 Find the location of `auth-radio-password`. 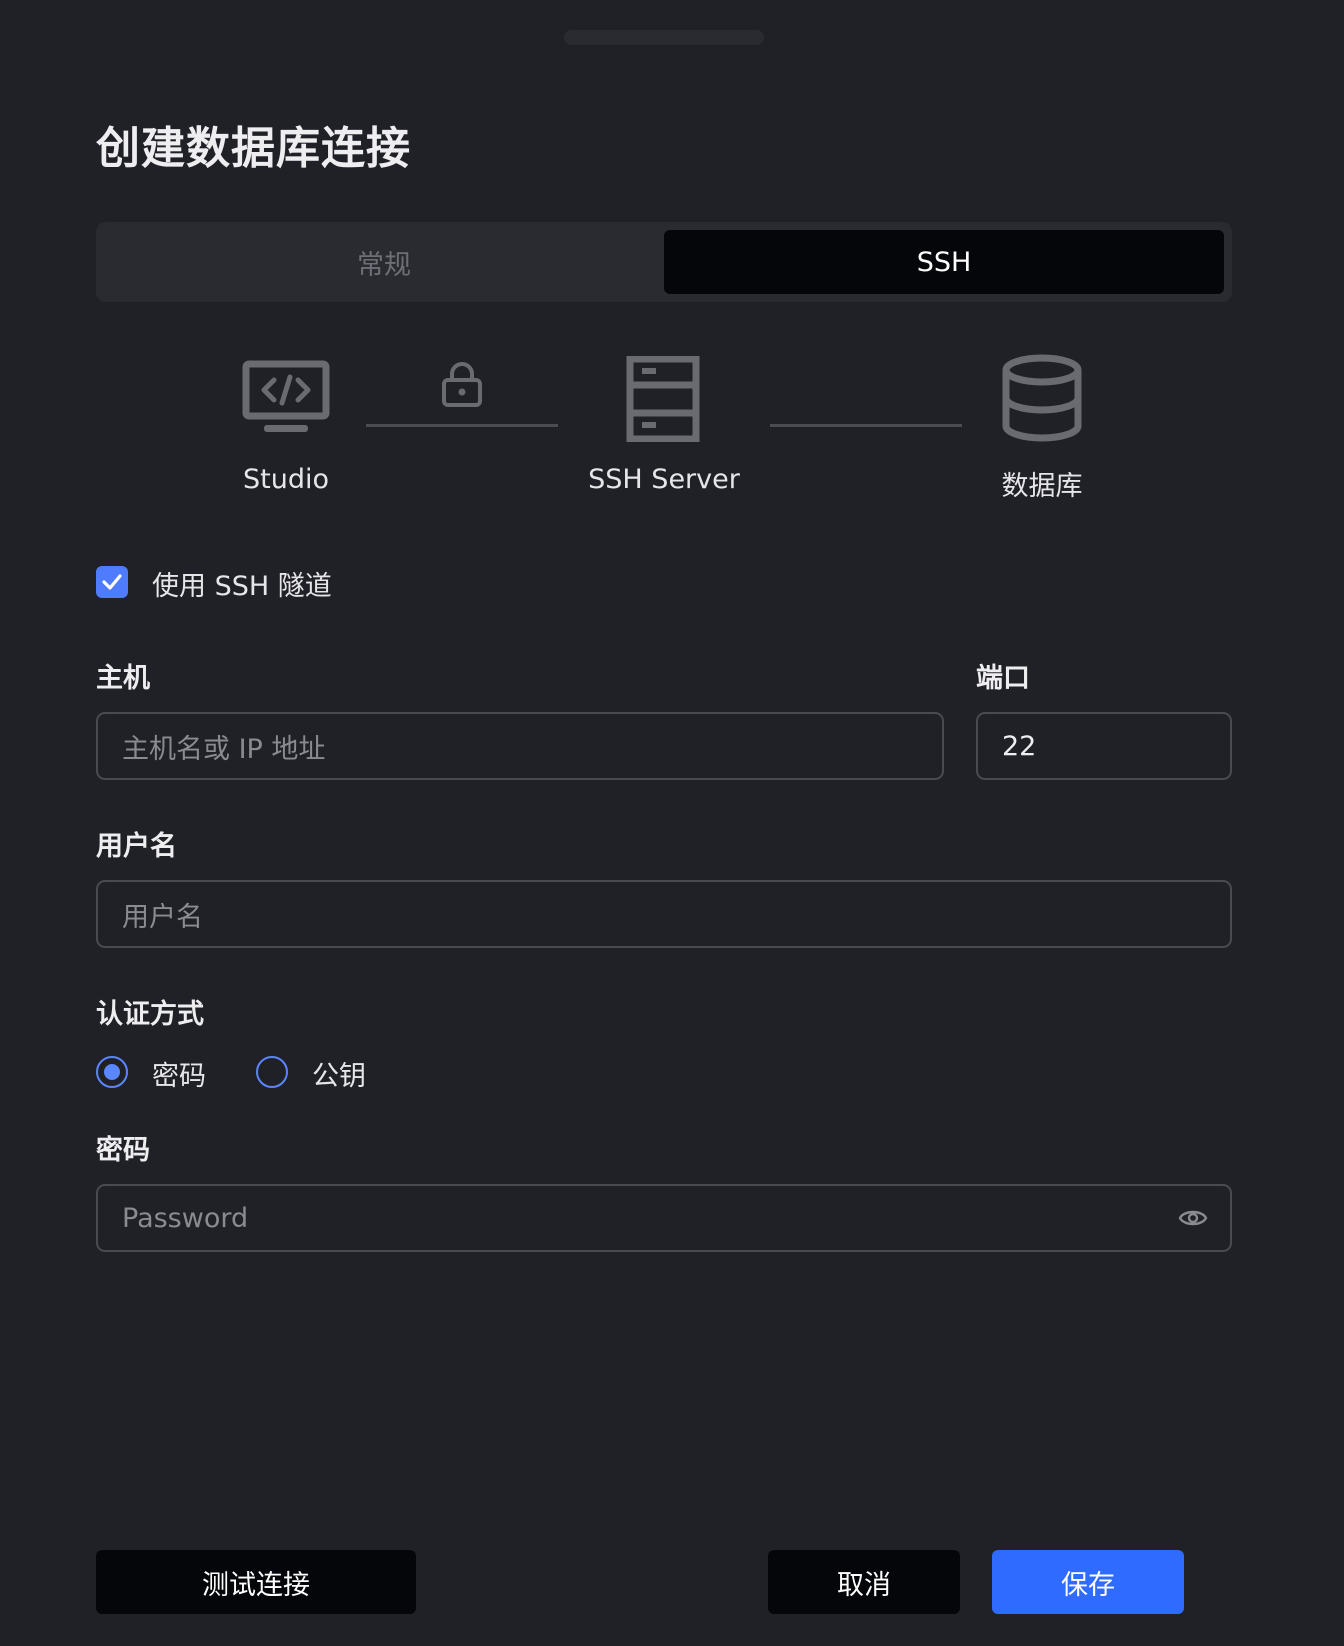

auth-radio-password is located at coordinates (112, 1072).